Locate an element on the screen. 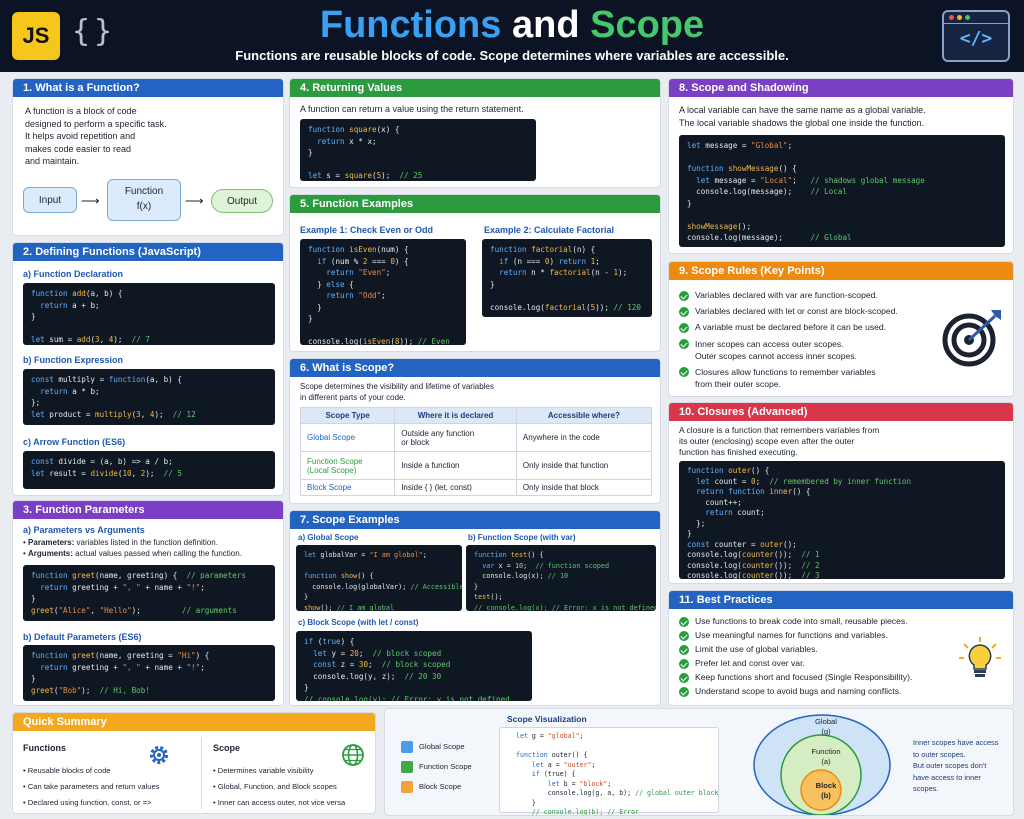 Image resolution: width=1024 pixels, height=819 pixels. desc-line: designed to perform a specific task. is located at coordinates (96, 123).